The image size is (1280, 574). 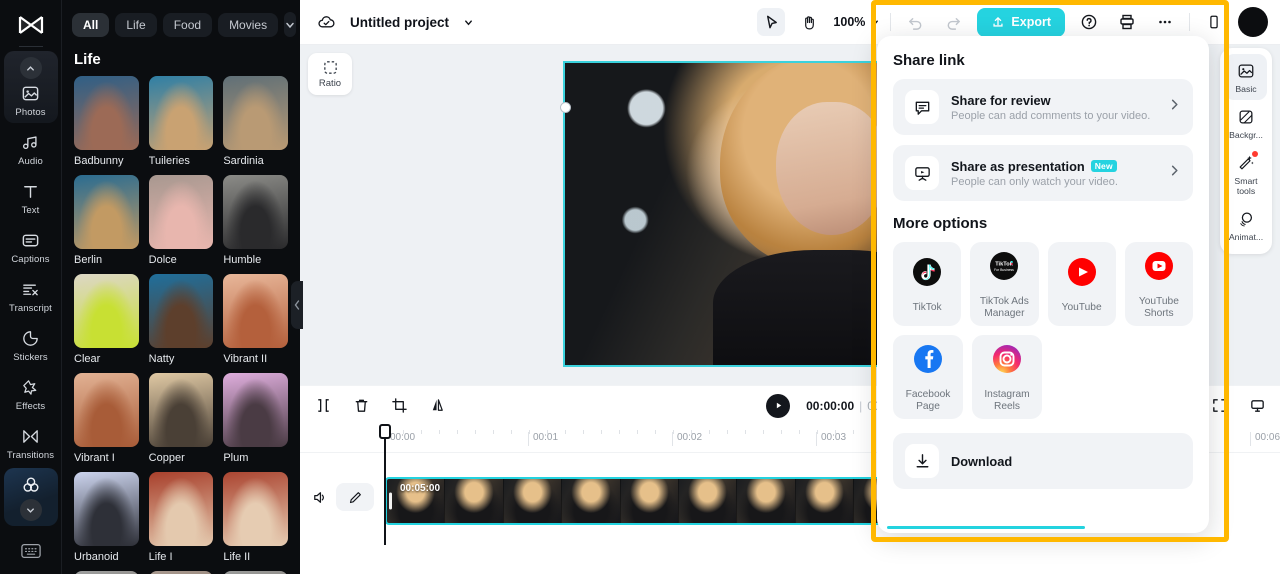 I want to click on share-tile-tiktok: TikTok, so click(x=927, y=284).